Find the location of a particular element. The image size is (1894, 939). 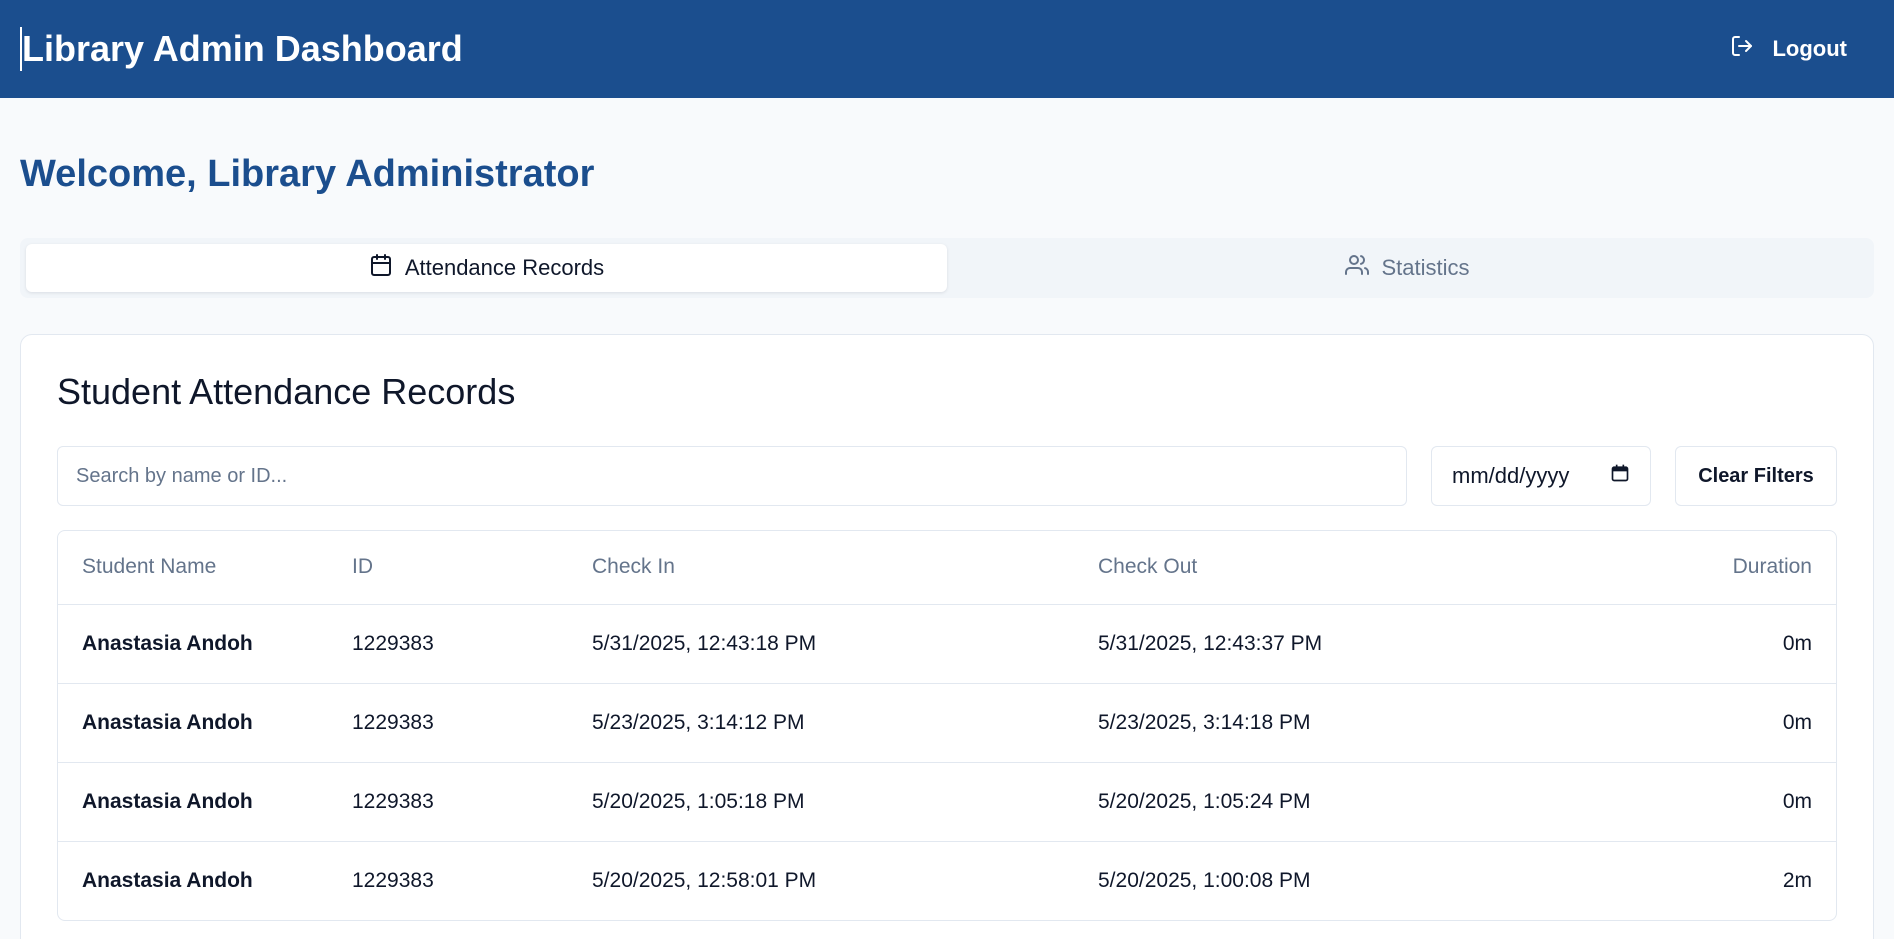

cell-check-out: 5/31/2025, 12:43:37 PM is located at coordinates (1324, 644).